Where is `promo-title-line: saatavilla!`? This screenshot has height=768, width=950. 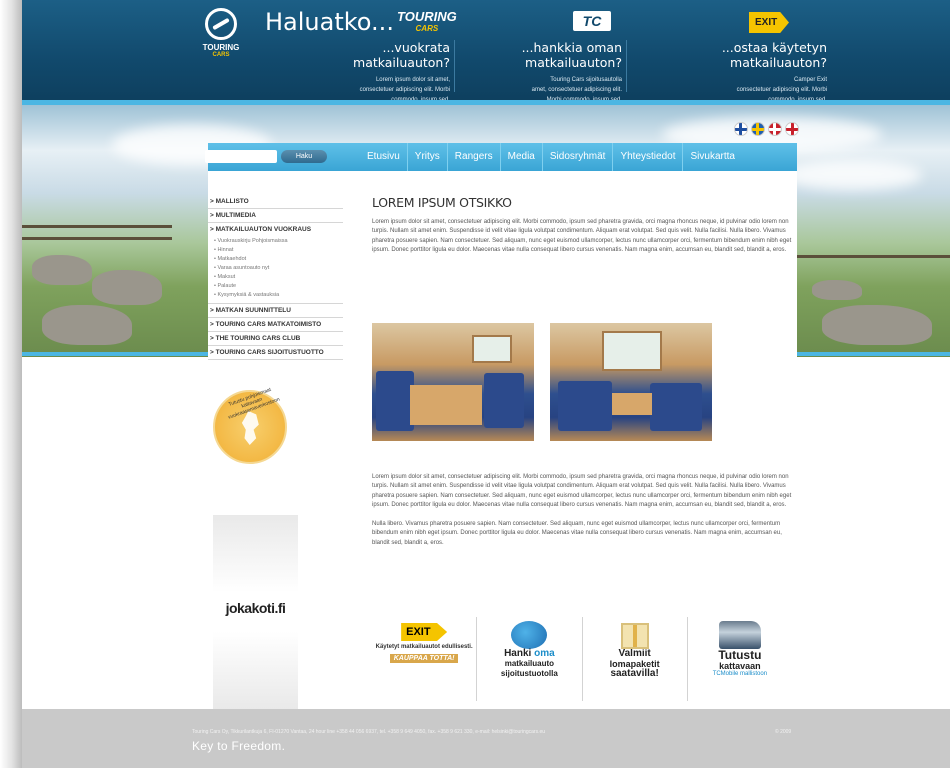 promo-title-line: saatavilla! is located at coordinates (634, 673).